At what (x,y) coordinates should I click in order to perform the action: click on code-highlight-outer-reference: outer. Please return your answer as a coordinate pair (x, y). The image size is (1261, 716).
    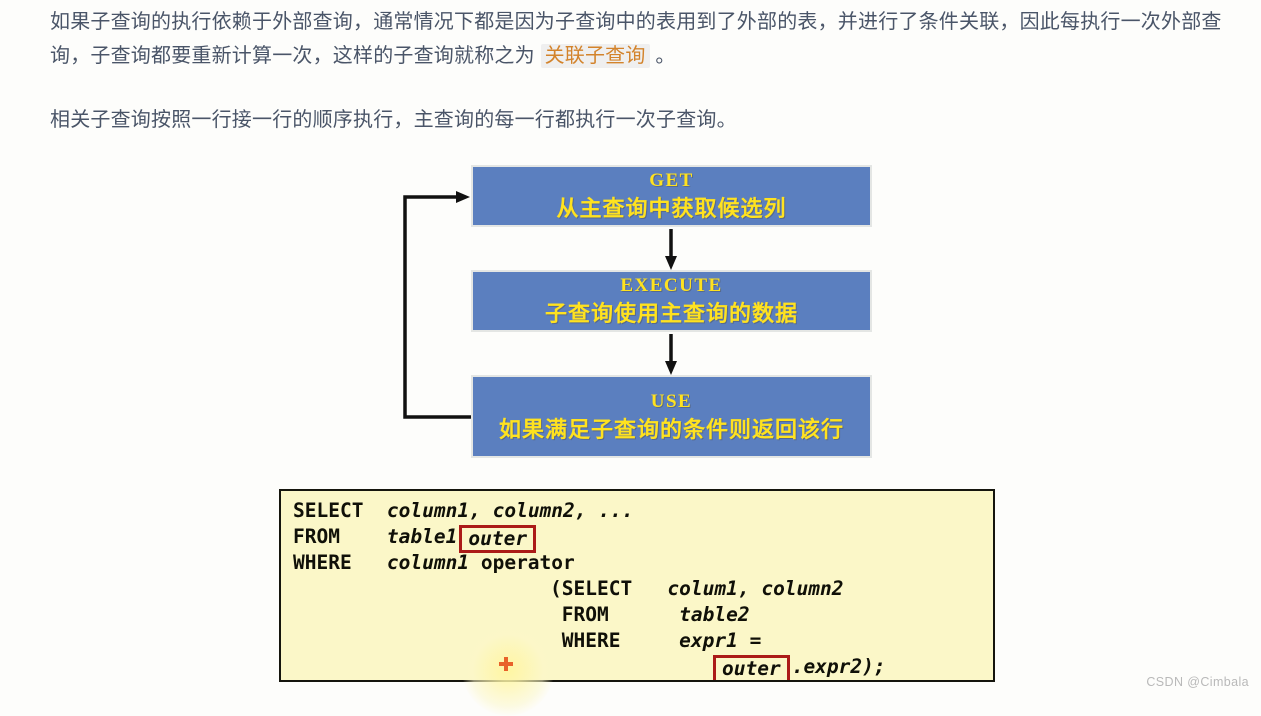
    Looking at the image, I should click on (751, 667).